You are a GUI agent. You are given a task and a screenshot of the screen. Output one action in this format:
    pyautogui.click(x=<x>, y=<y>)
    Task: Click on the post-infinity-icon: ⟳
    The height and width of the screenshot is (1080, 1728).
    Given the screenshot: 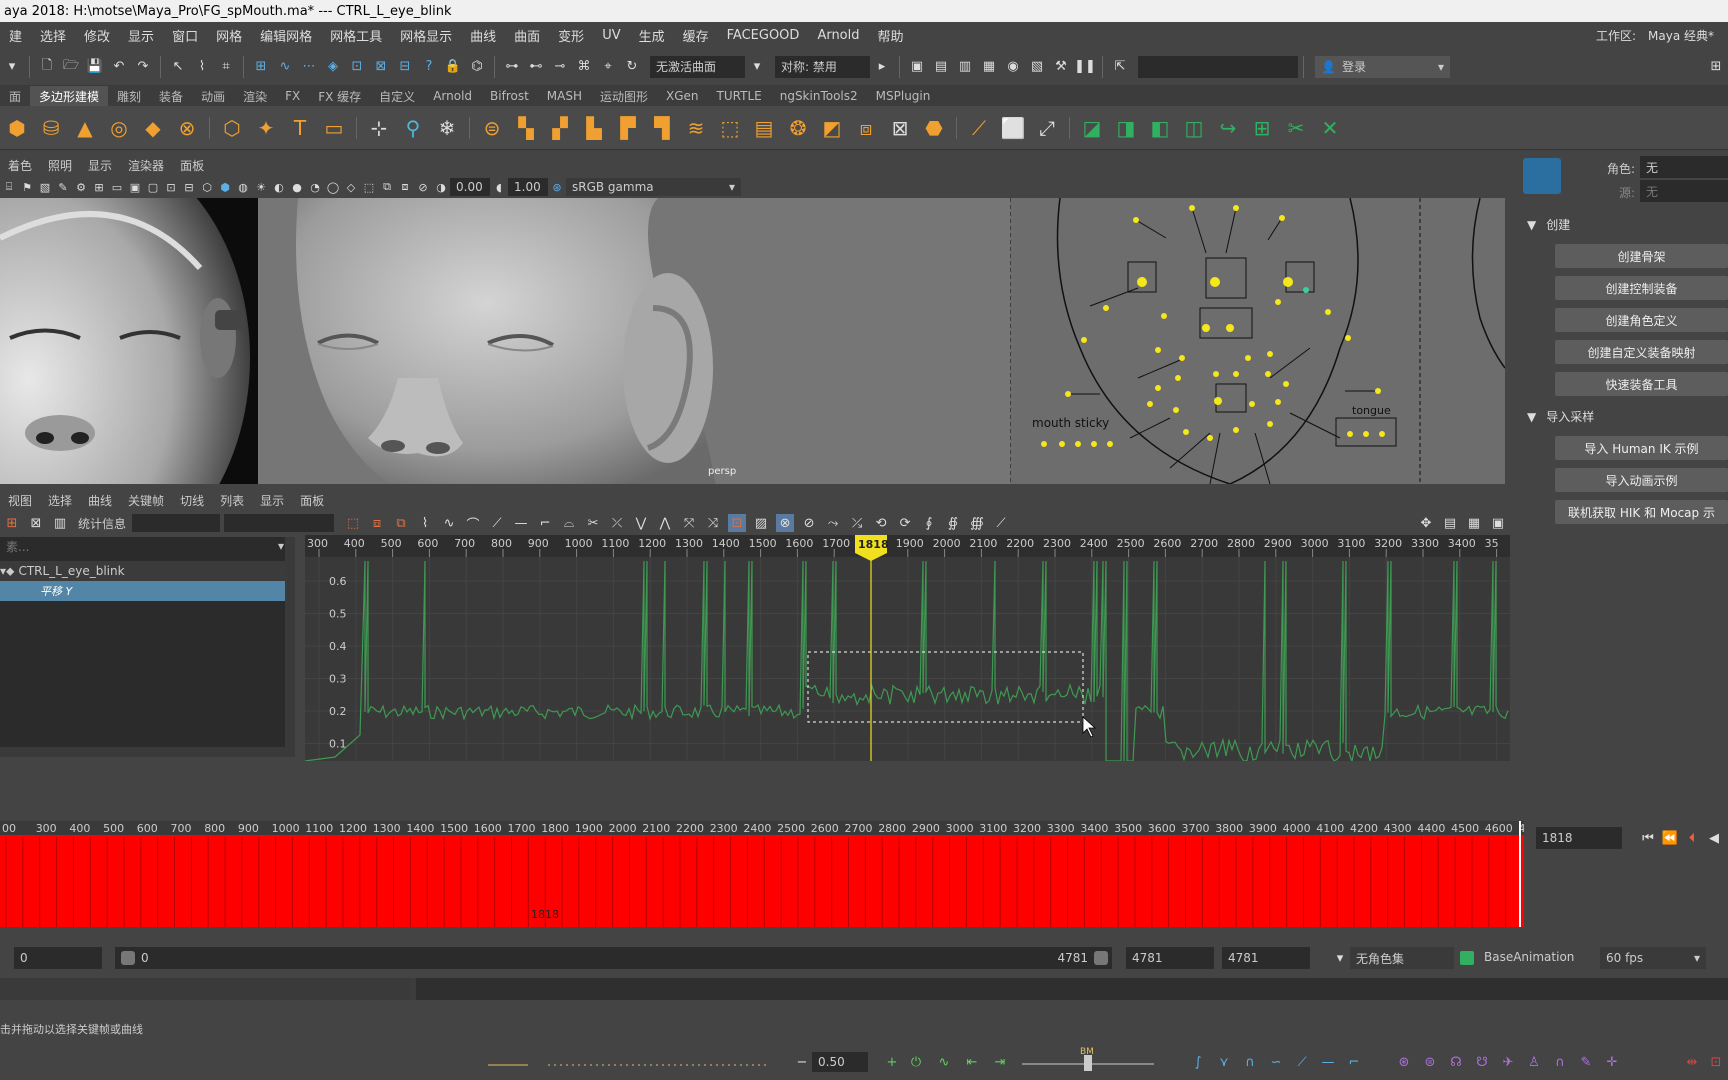 What is the action you would take?
    pyautogui.click(x=905, y=523)
    